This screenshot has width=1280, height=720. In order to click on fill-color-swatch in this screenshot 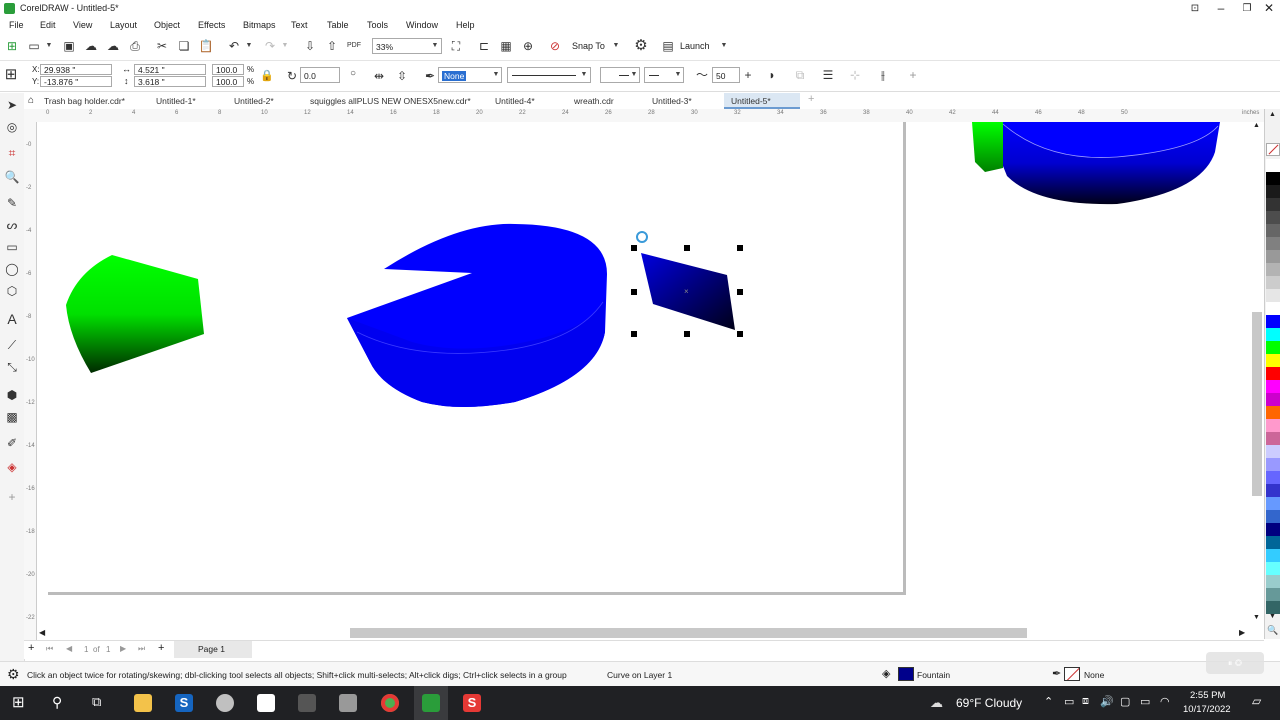, I will do `click(906, 674)`.